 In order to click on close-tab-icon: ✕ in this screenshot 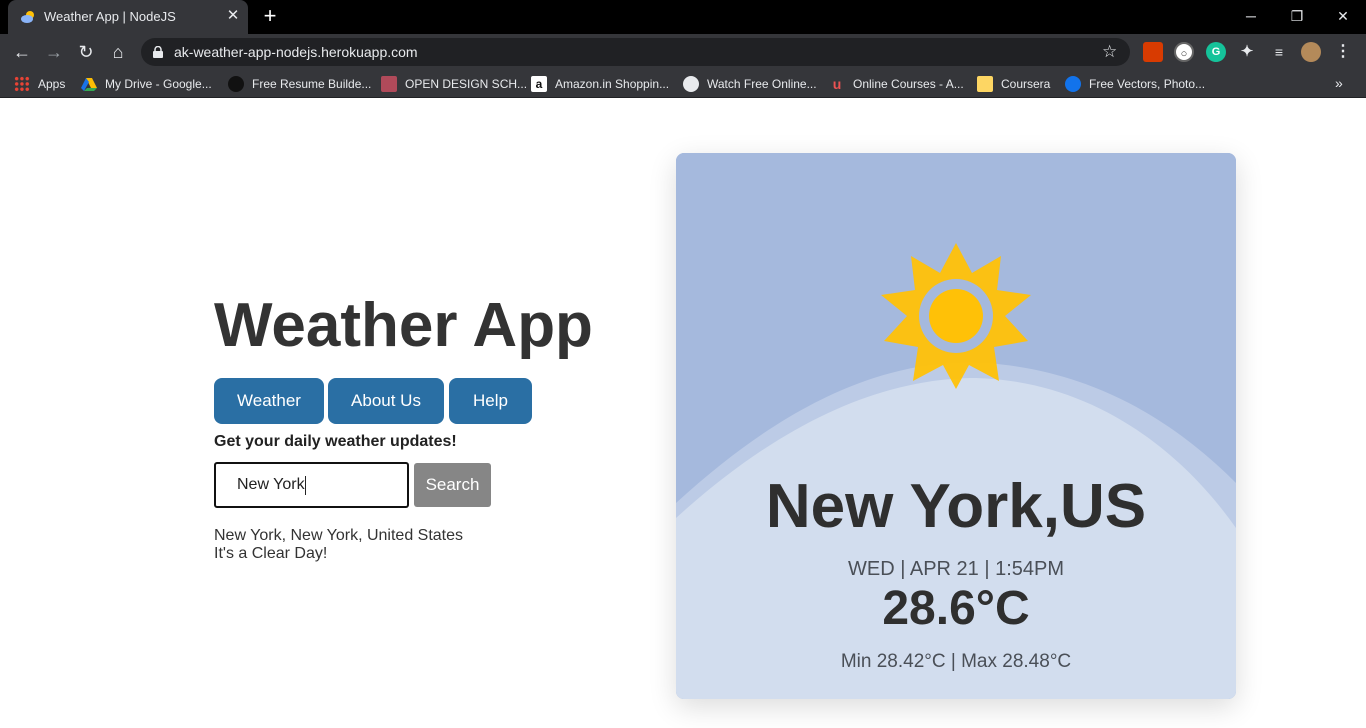, I will do `click(233, 16)`.